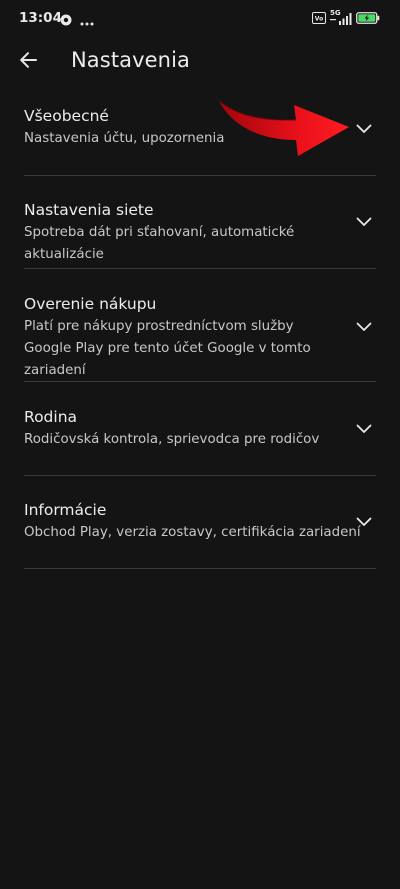 This screenshot has width=400, height=889. I want to click on settings-item-title: Informácie, so click(65, 510).